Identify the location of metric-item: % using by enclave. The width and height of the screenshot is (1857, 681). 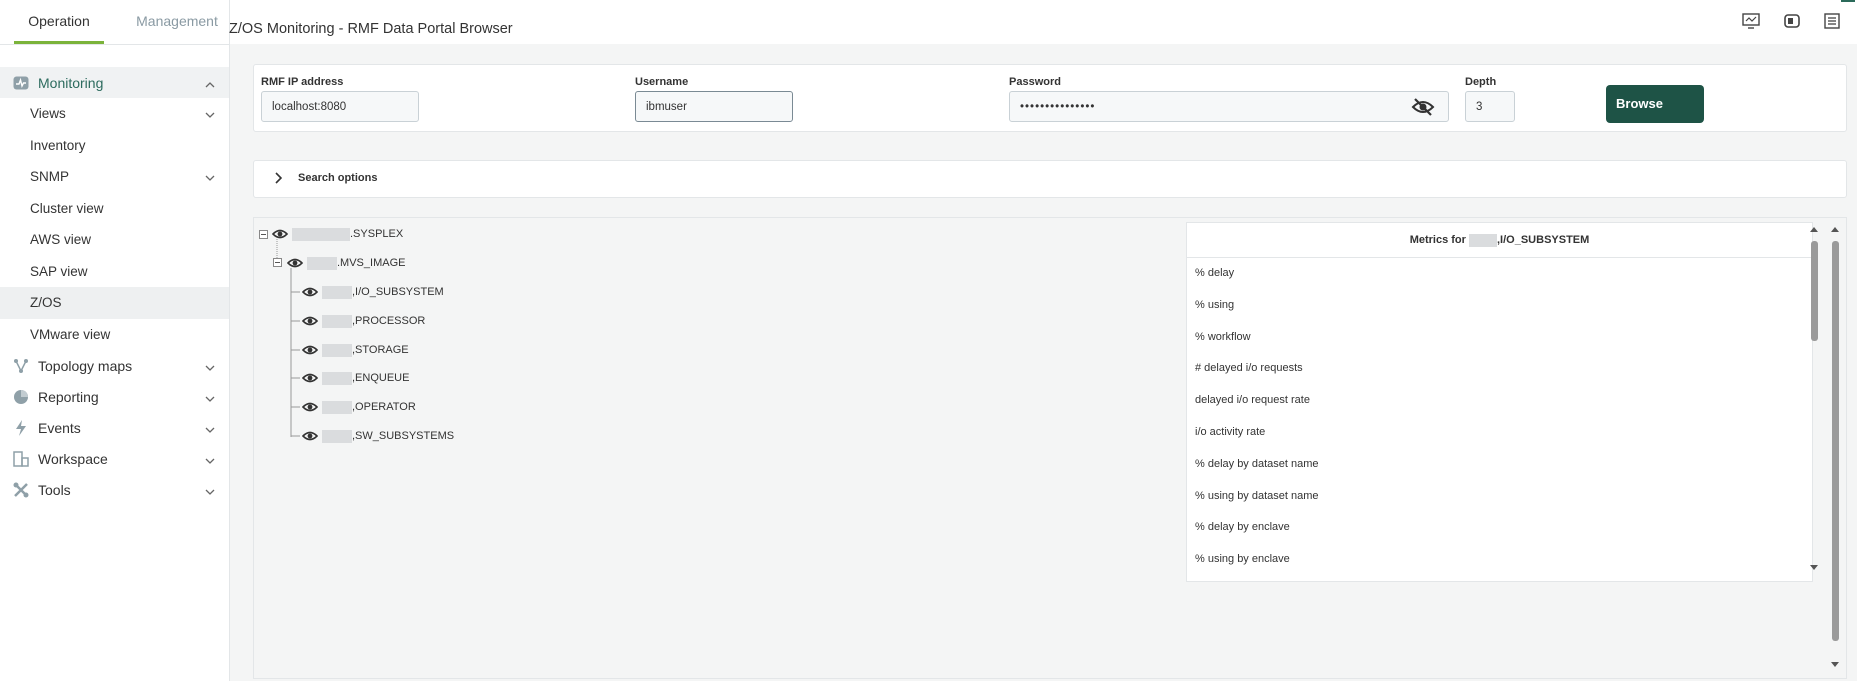
(1499, 560).